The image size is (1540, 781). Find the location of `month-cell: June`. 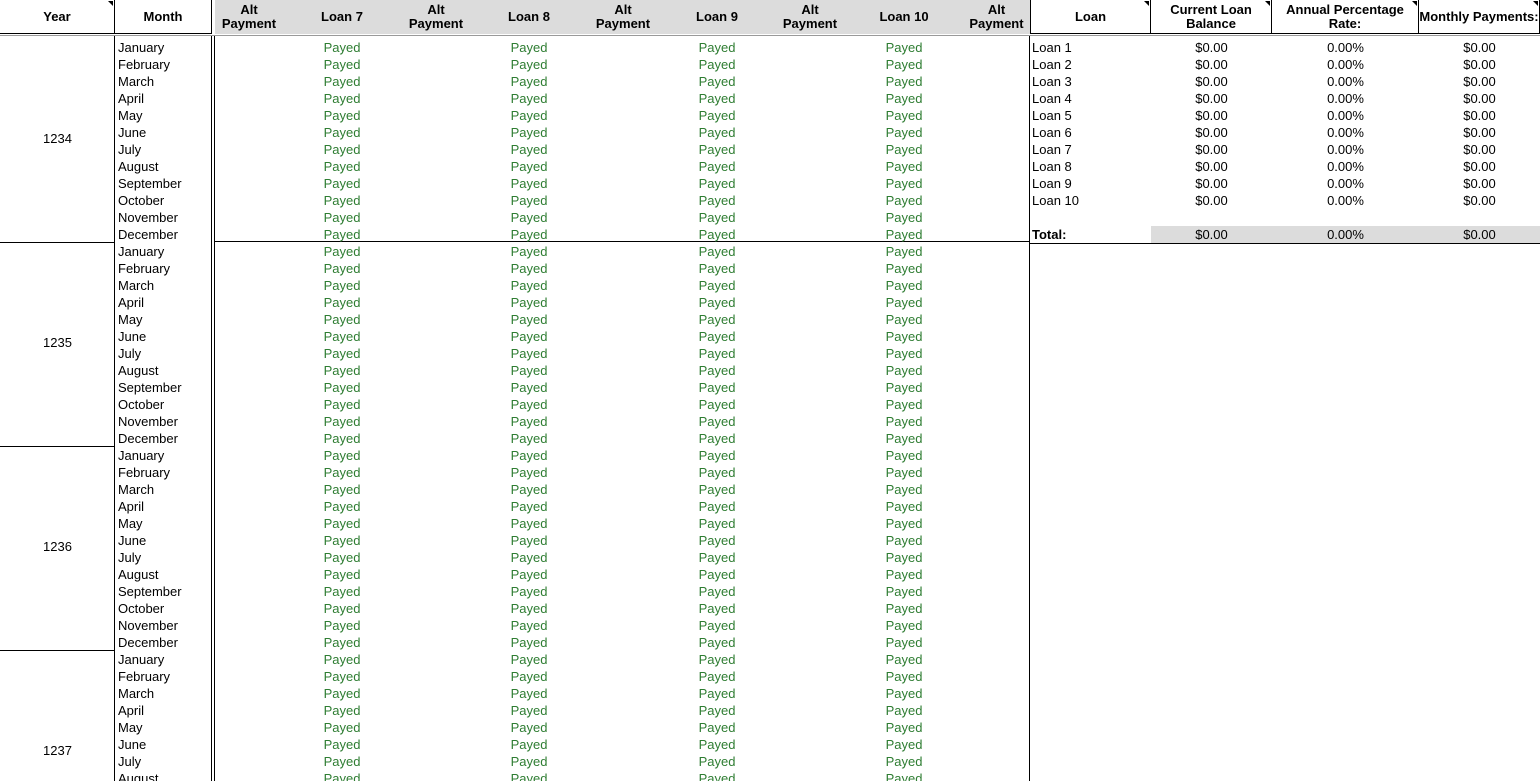

month-cell: June is located at coordinates (164, 336).